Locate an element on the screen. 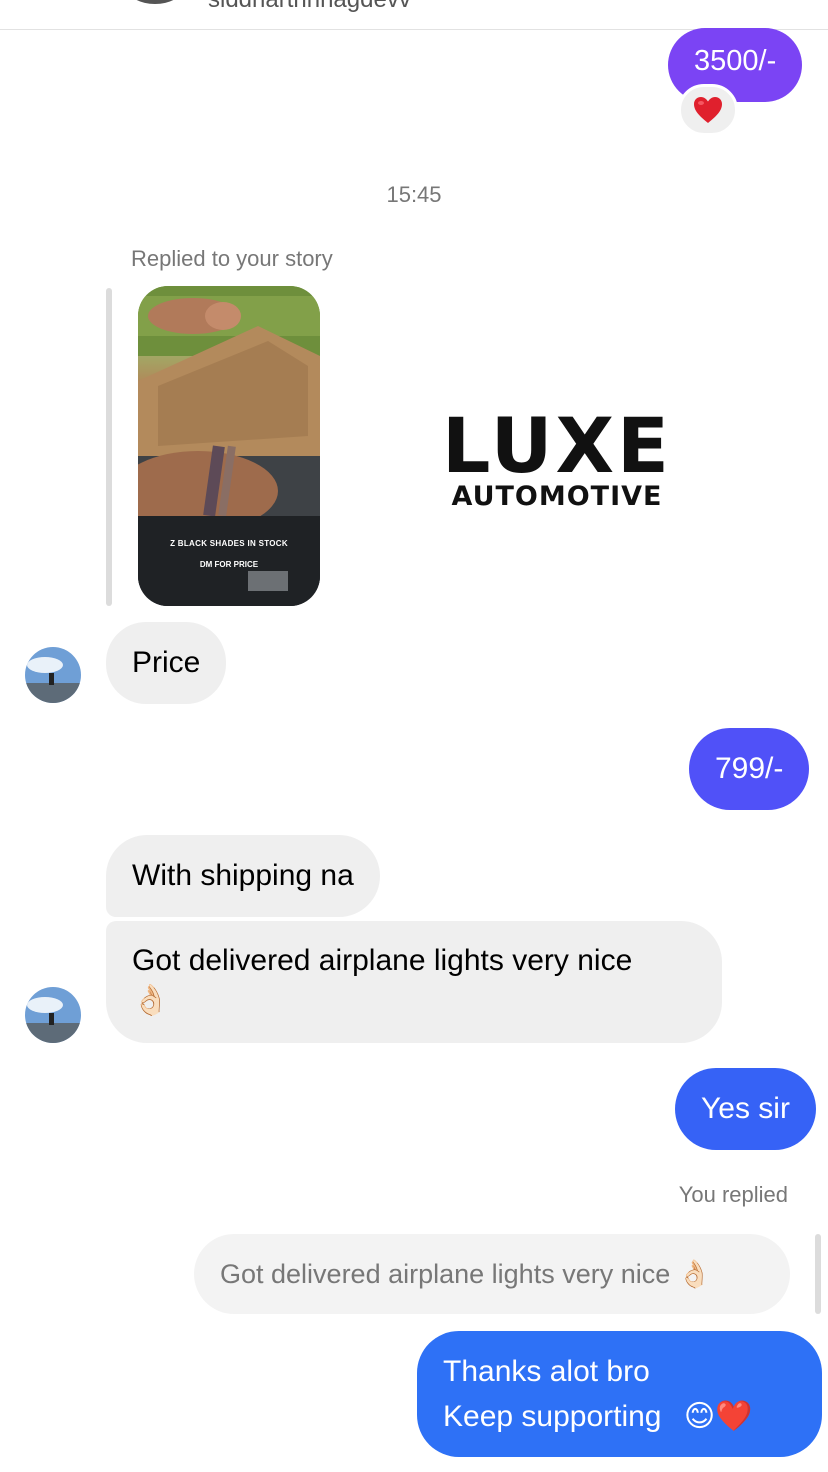 This screenshot has width=828, height=1472. message-text: With shipping na is located at coordinates (243, 875).